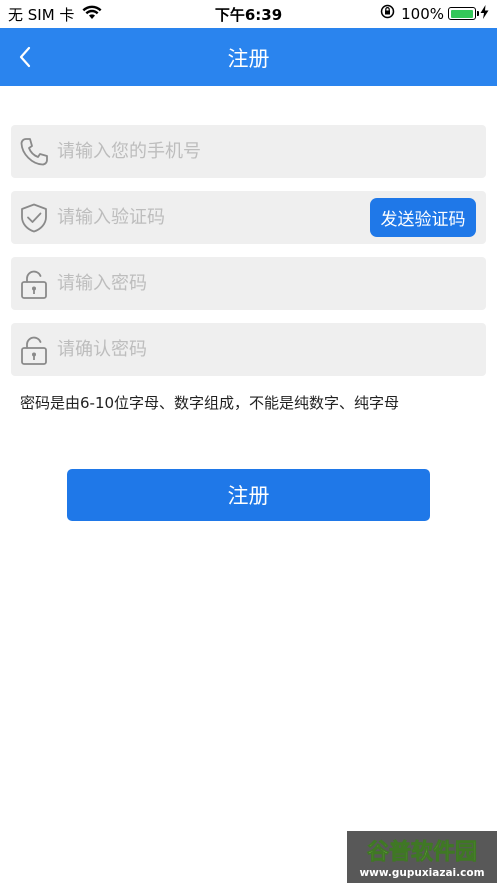 This screenshot has width=497, height=883. I want to click on charging-icon, so click(484, 13).